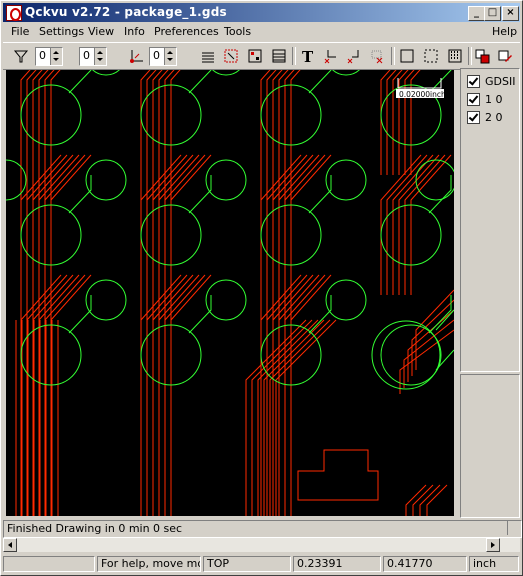  What do you see at coordinates (425, 564) in the screenshot?
I see `status-y: 0.41770` at bounding box center [425, 564].